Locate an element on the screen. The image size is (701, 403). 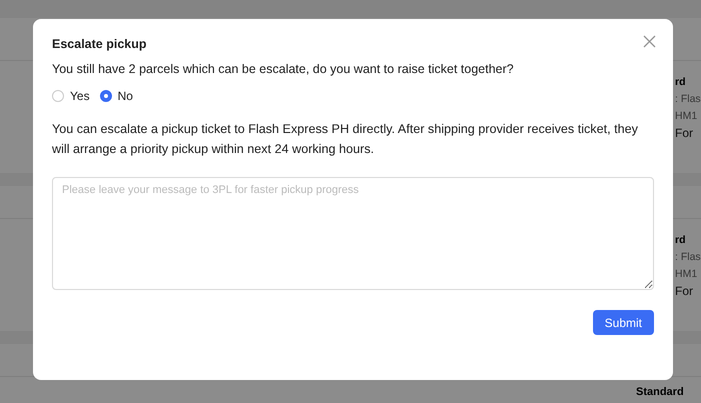
dialog-title: Escalate pickup is located at coordinates (99, 44).